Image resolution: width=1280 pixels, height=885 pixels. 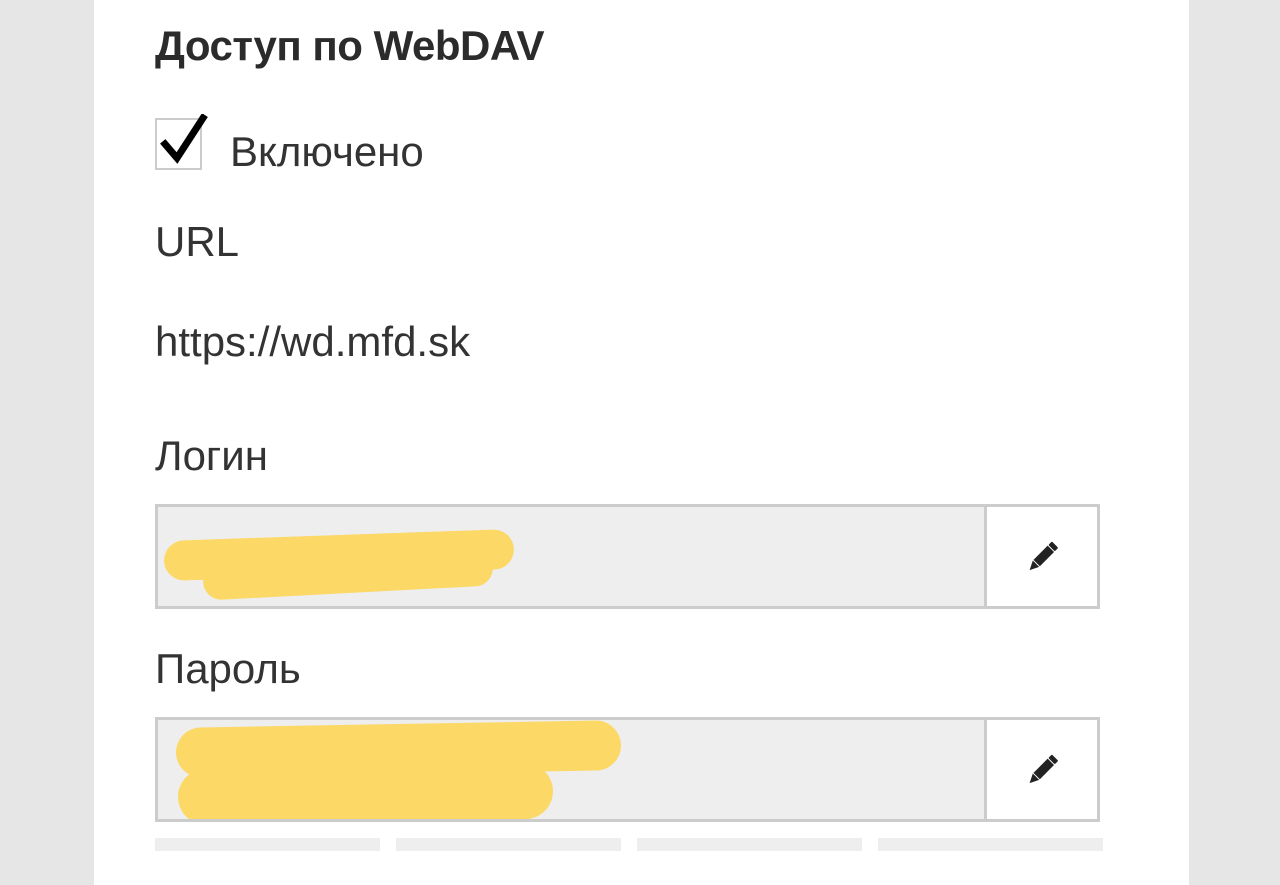 I want to click on password-edit-button, so click(x=1042, y=769).